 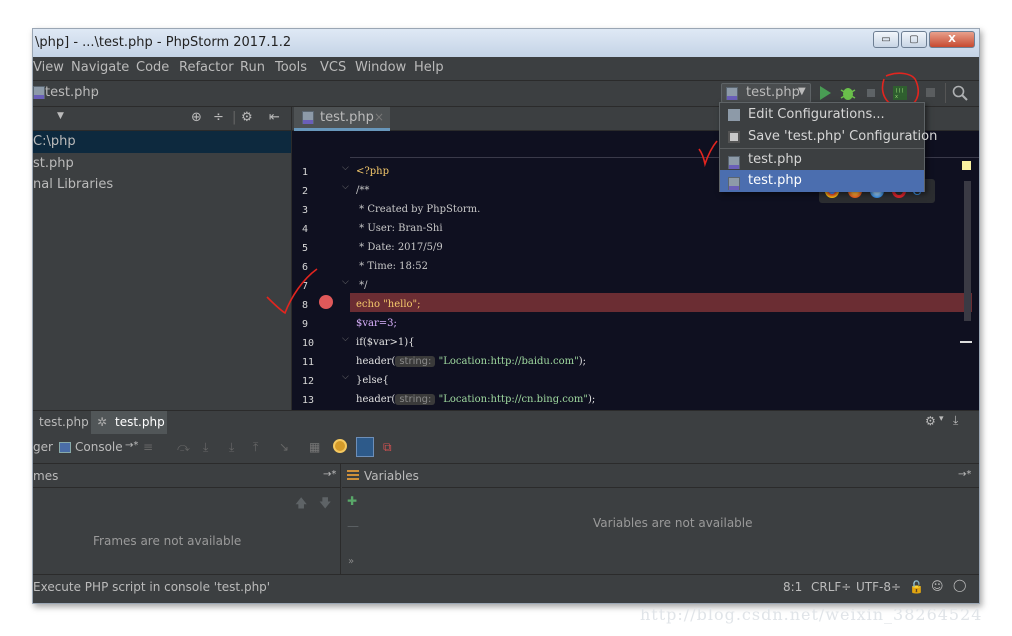 What do you see at coordinates (305, 172) in the screenshot?
I see `line-number: 1` at bounding box center [305, 172].